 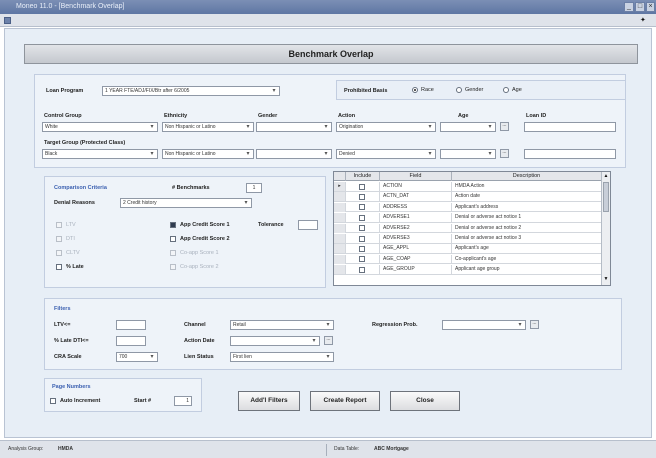 What do you see at coordinates (173, 253) in the screenshot?
I see `coapp-score-1-checkbox` at bounding box center [173, 253].